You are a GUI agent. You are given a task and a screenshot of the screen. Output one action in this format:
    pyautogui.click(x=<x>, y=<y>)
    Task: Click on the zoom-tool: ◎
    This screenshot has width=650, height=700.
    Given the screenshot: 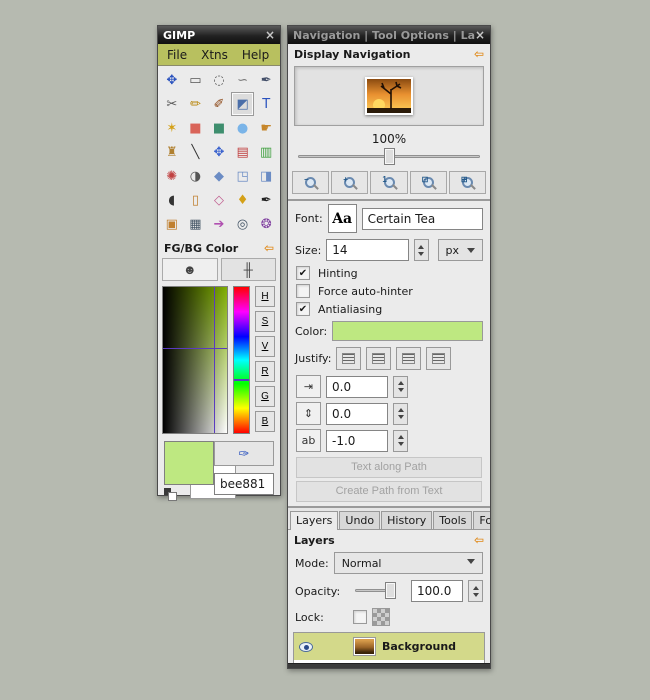 What is the action you would take?
    pyautogui.click(x=243, y=224)
    